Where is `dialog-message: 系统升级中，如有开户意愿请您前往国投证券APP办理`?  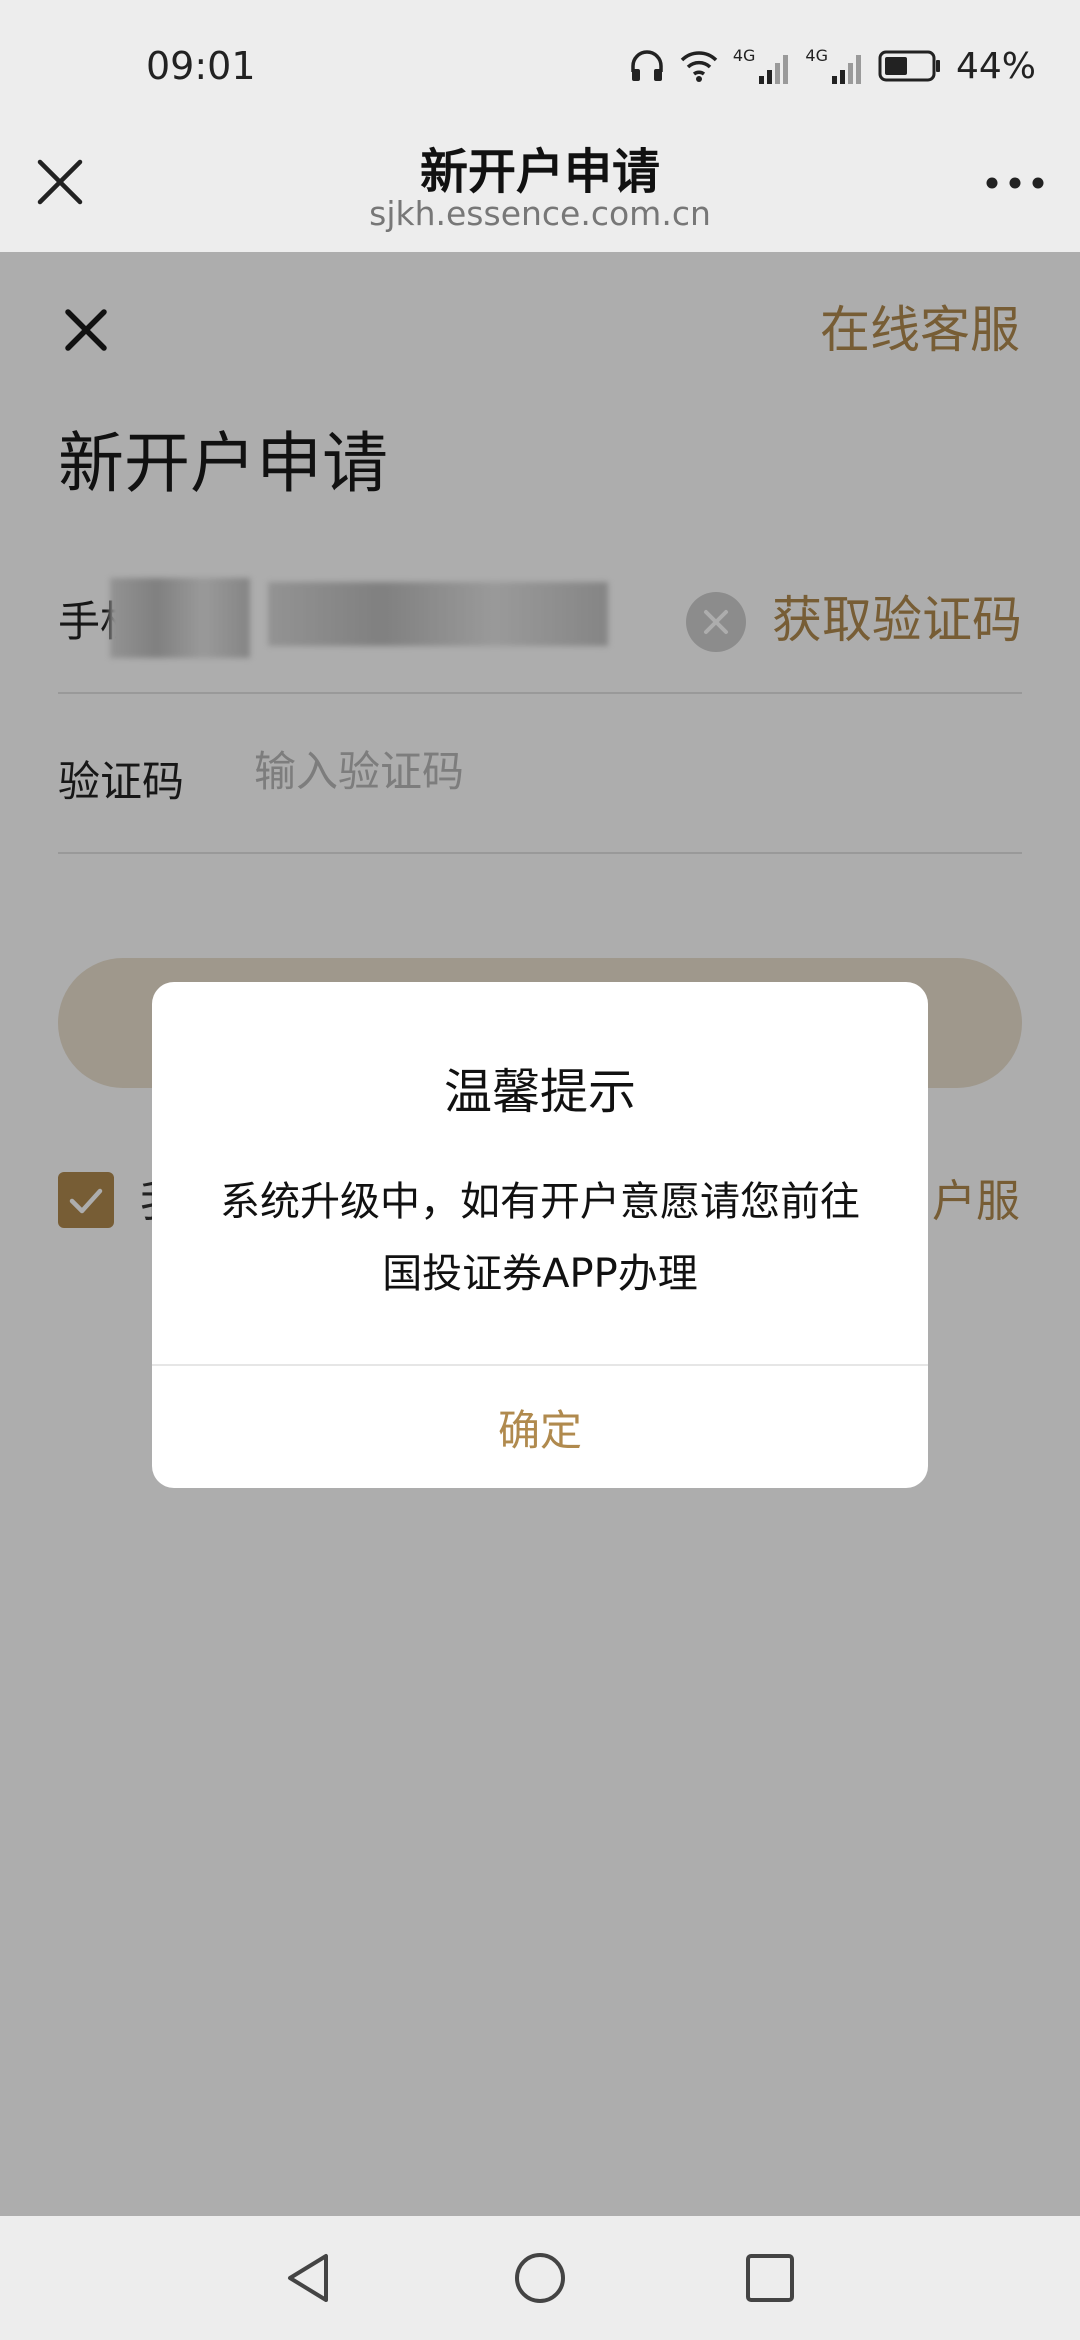 dialog-message: 系统升级中，如有开户意愿请您前往国投证券APP办理 is located at coordinates (540, 1238).